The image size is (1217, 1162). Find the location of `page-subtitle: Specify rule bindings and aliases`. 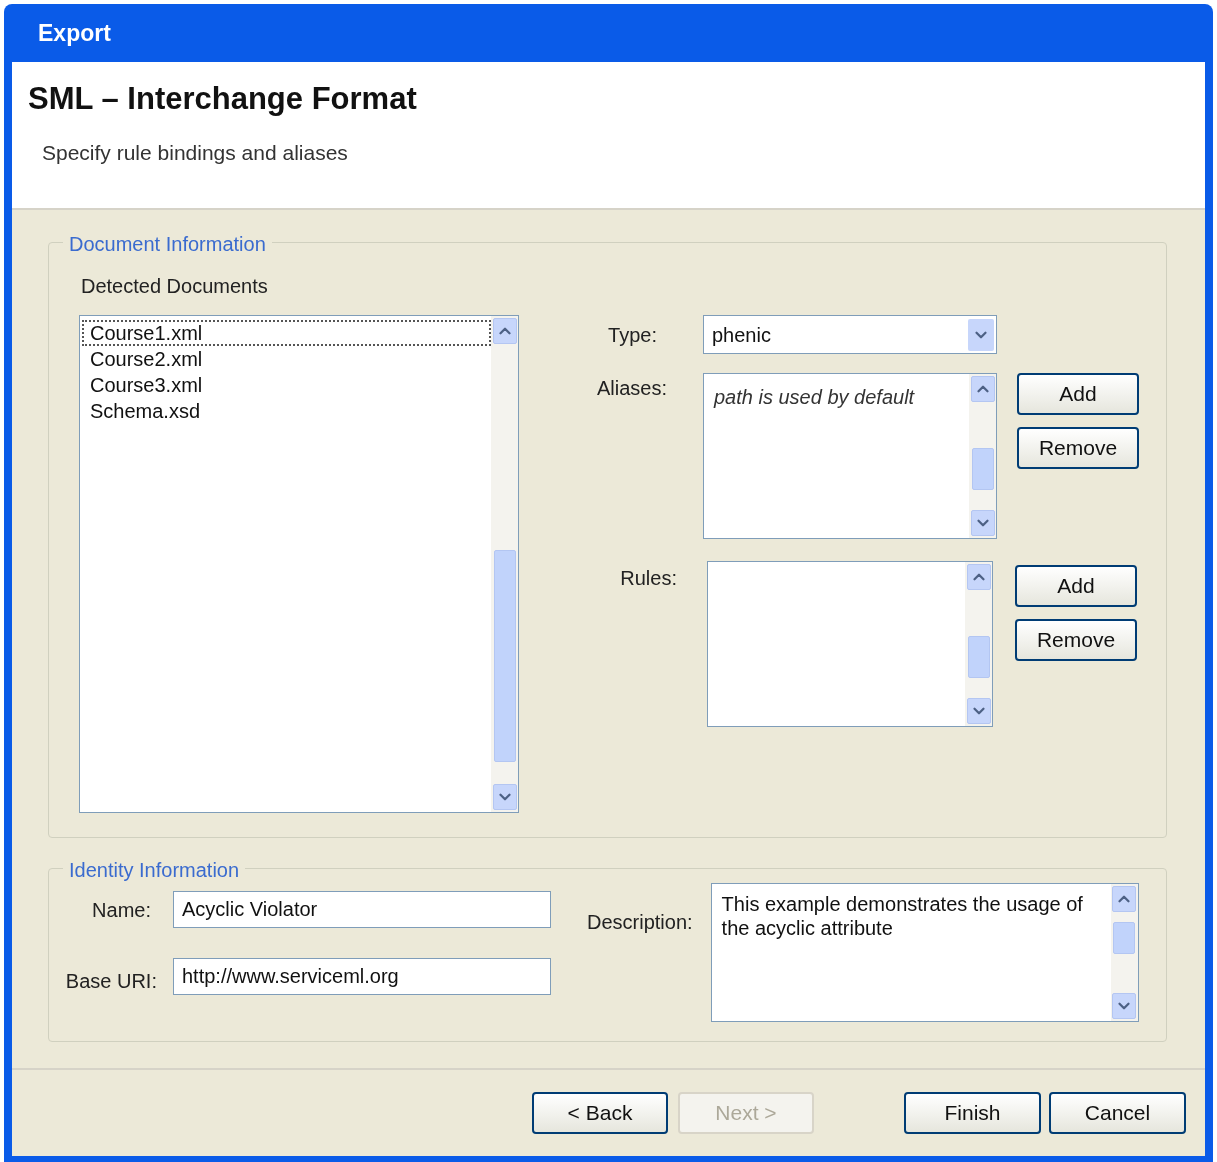

page-subtitle: Specify rule bindings and aliases is located at coordinates (195, 152).